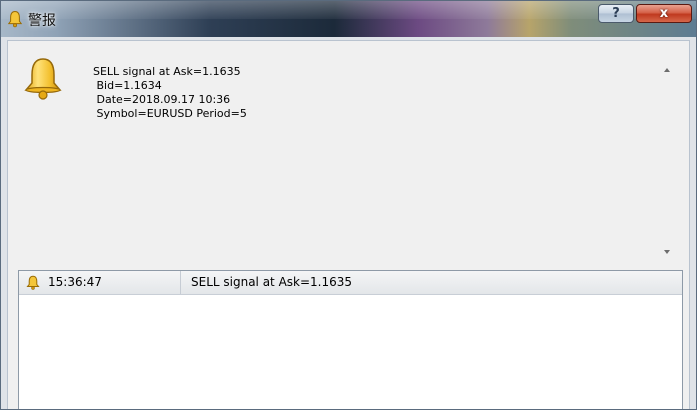 The image size is (697, 410). I want to click on column-divider, so click(180, 282).